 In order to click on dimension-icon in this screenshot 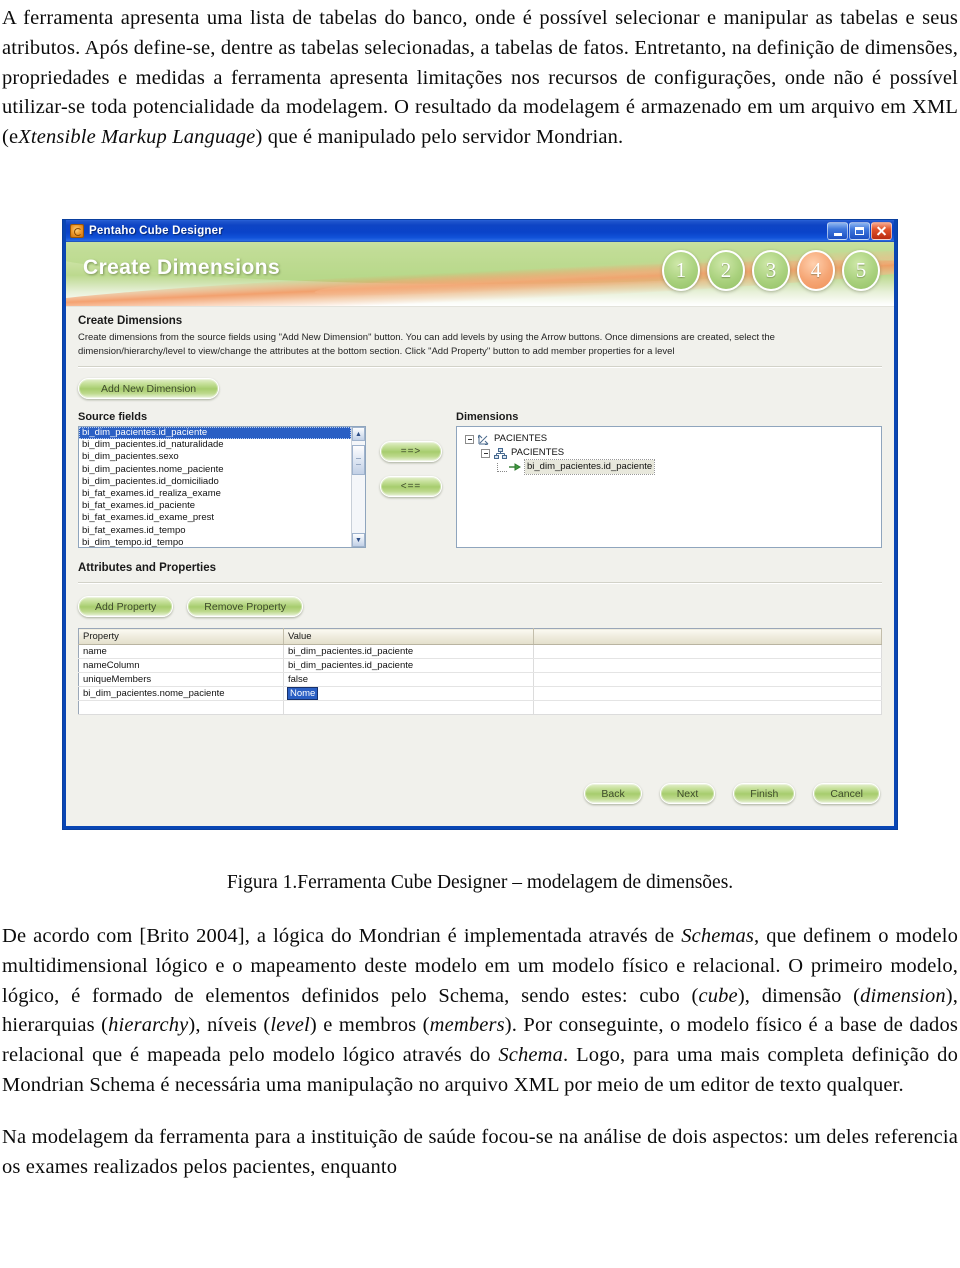, I will do `click(484, 439)`.